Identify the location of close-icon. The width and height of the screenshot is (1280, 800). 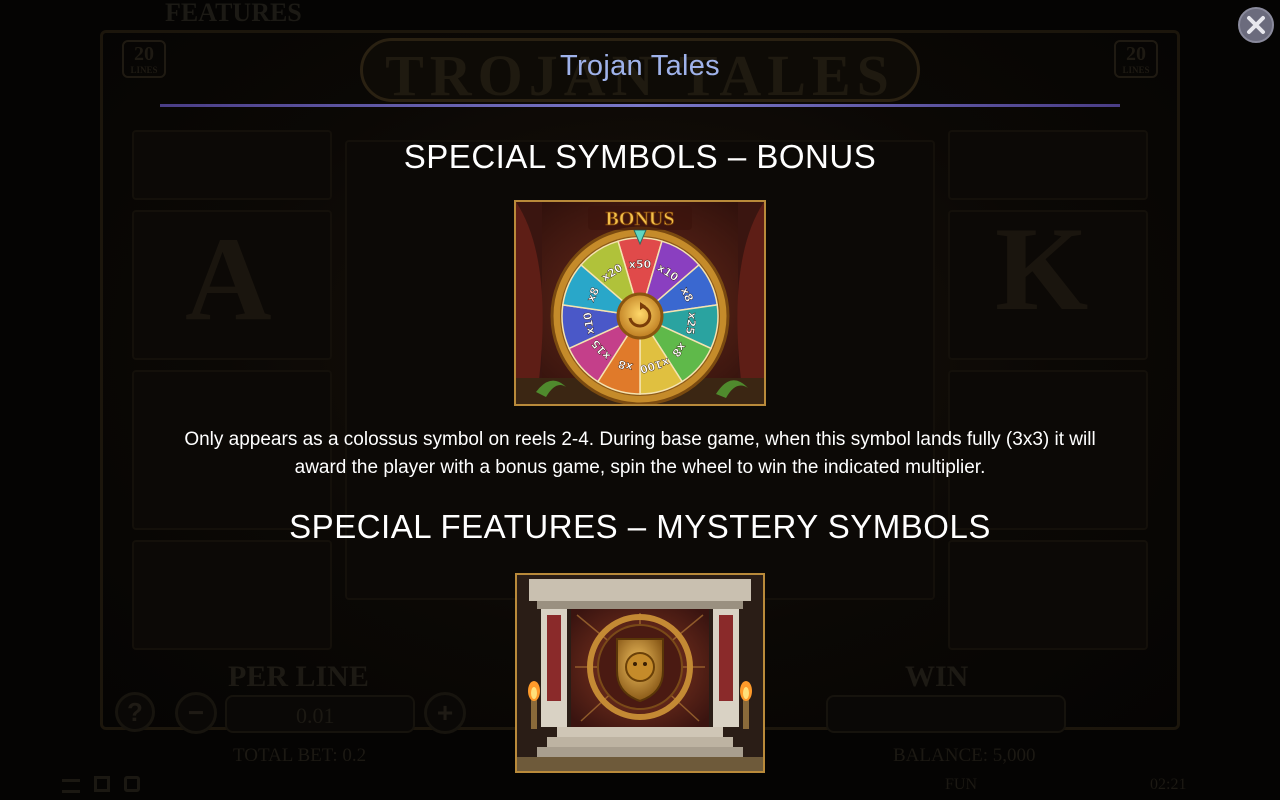
(1256, 25).